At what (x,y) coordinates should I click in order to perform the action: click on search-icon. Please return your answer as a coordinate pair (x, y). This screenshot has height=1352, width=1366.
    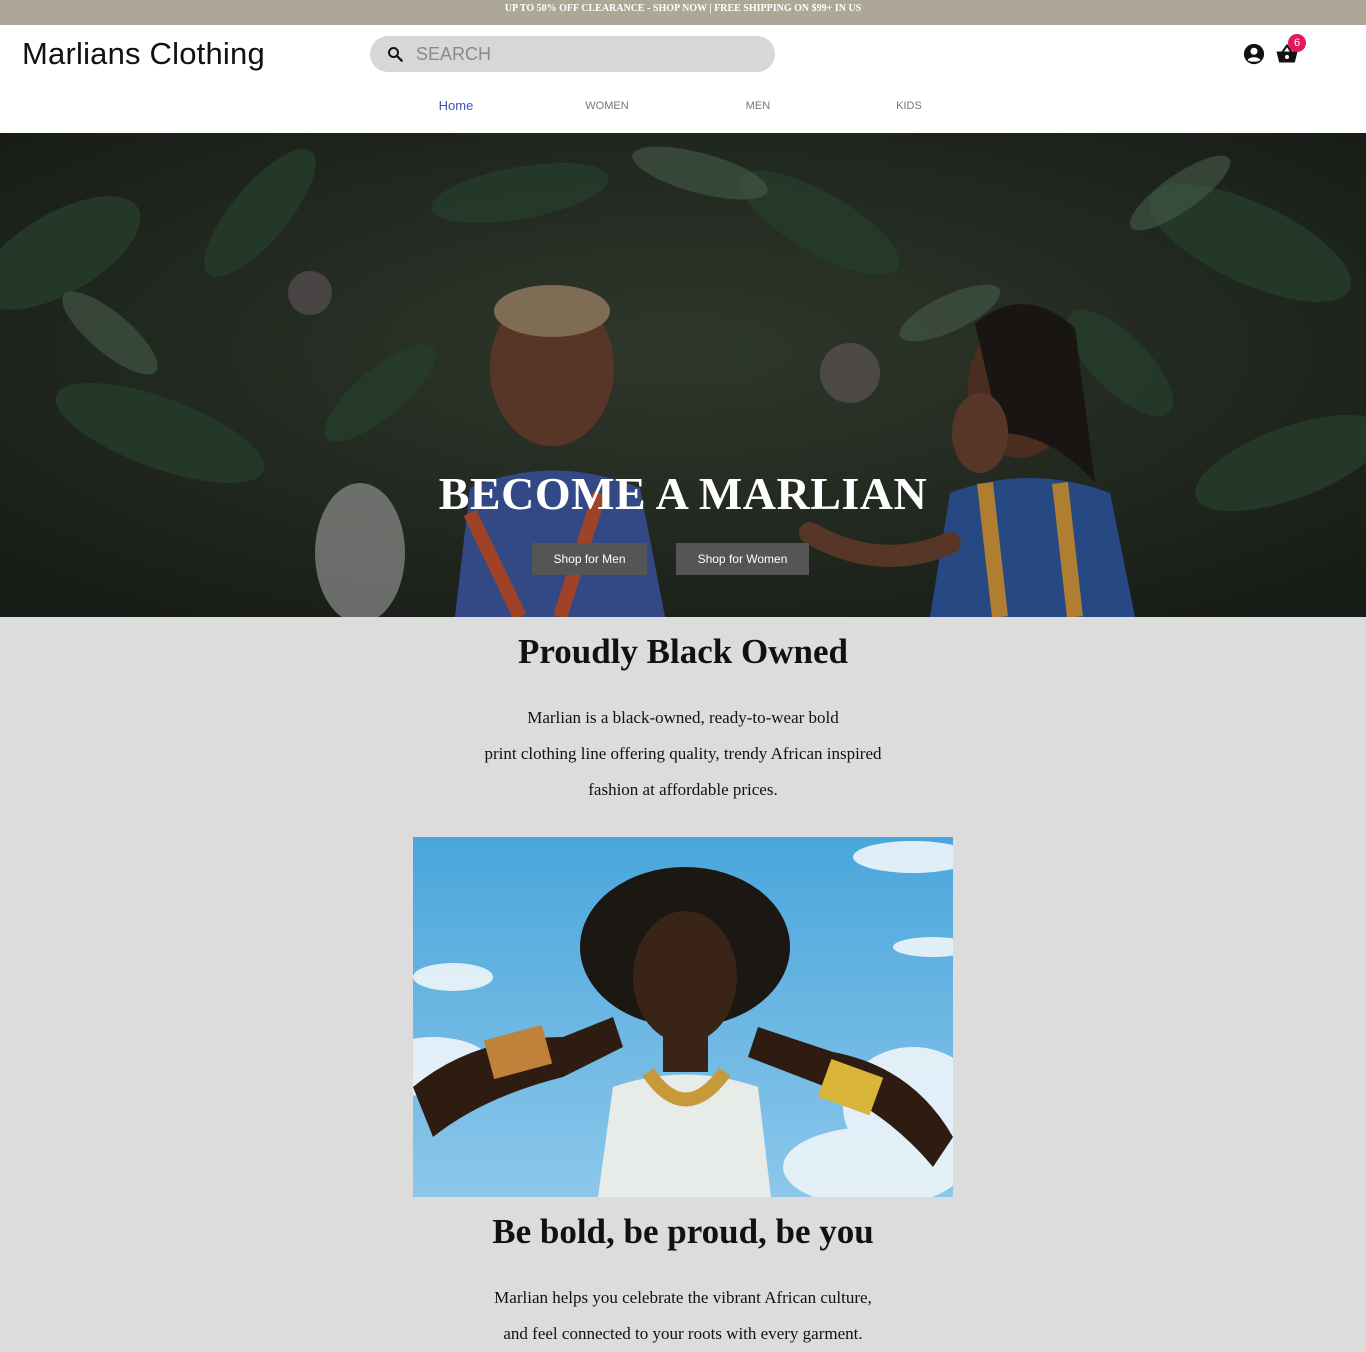
    Looking at the image, I should click on (395, 54).